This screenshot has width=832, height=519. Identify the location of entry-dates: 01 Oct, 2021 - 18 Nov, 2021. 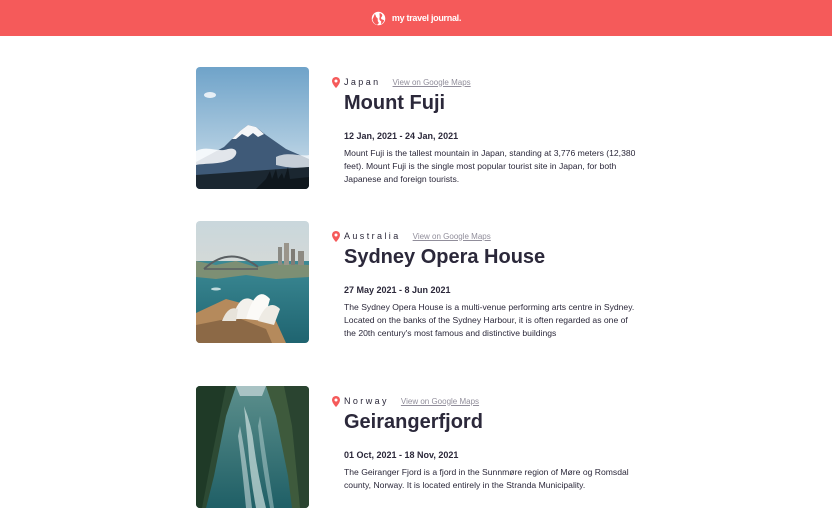
(401, 455).